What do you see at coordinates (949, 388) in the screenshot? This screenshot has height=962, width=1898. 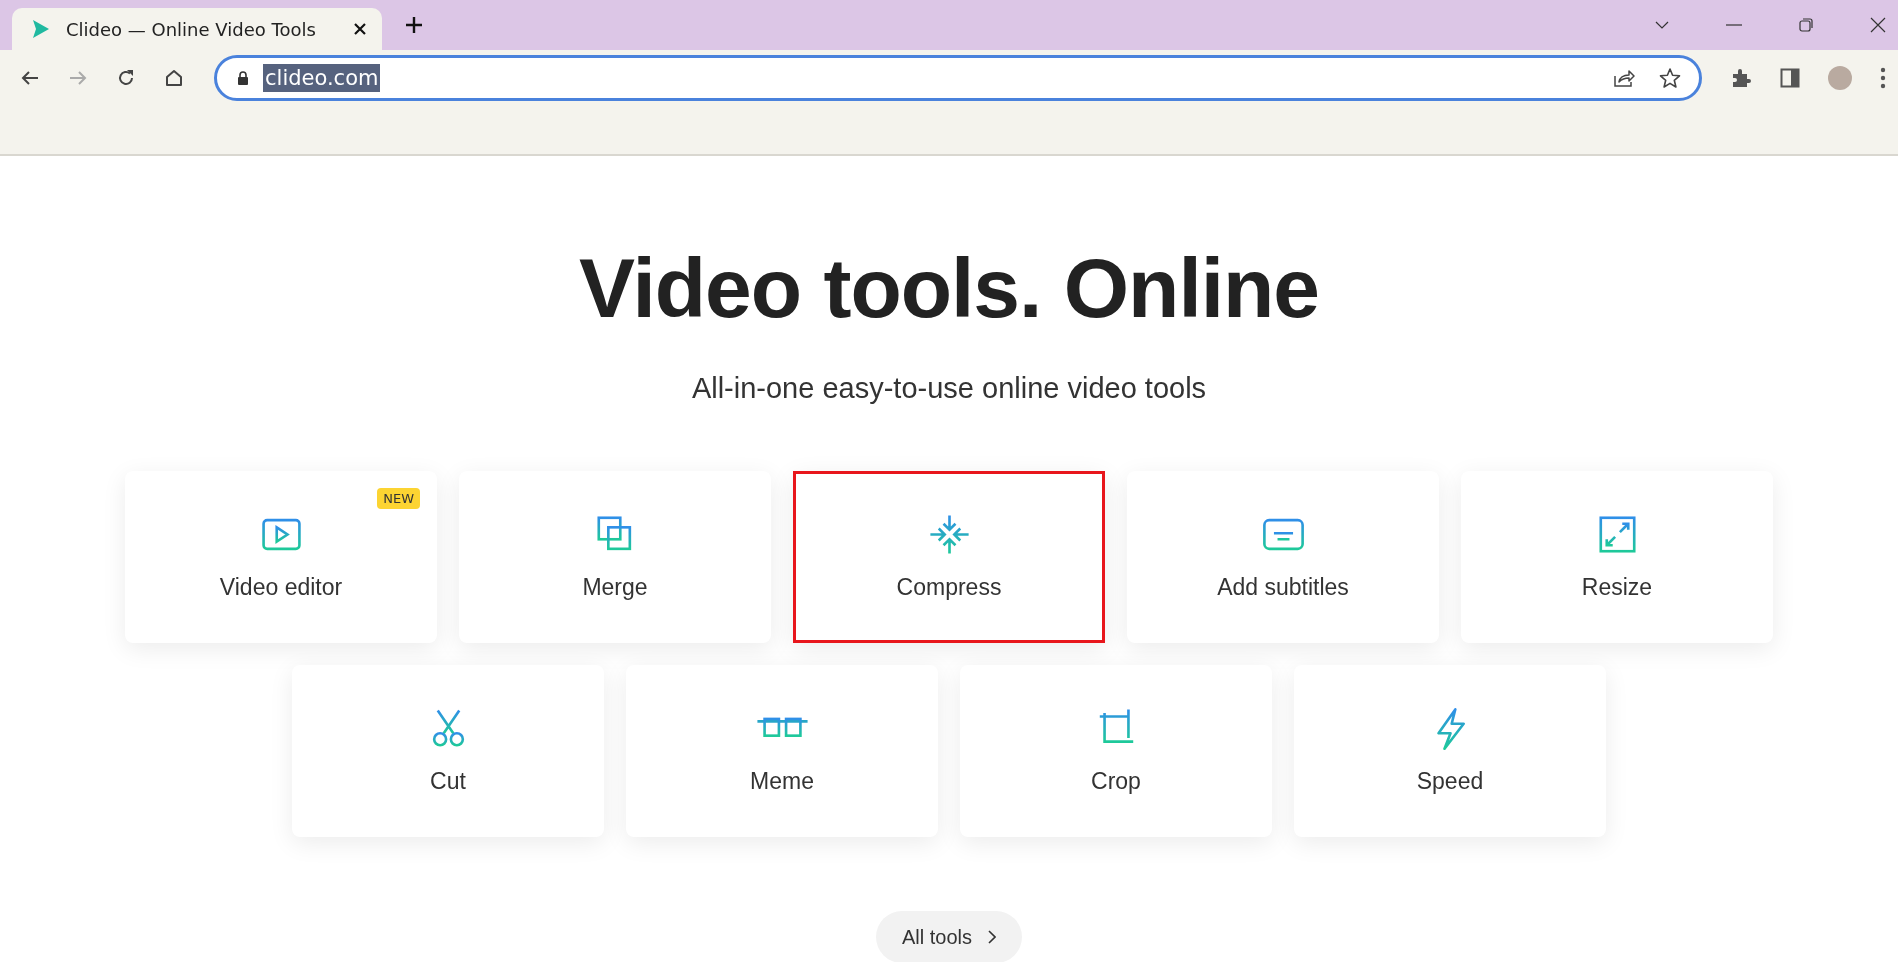 I see `page-subheading: All-in-one easy-to-use online video tools` at bounding box center [949, 388].